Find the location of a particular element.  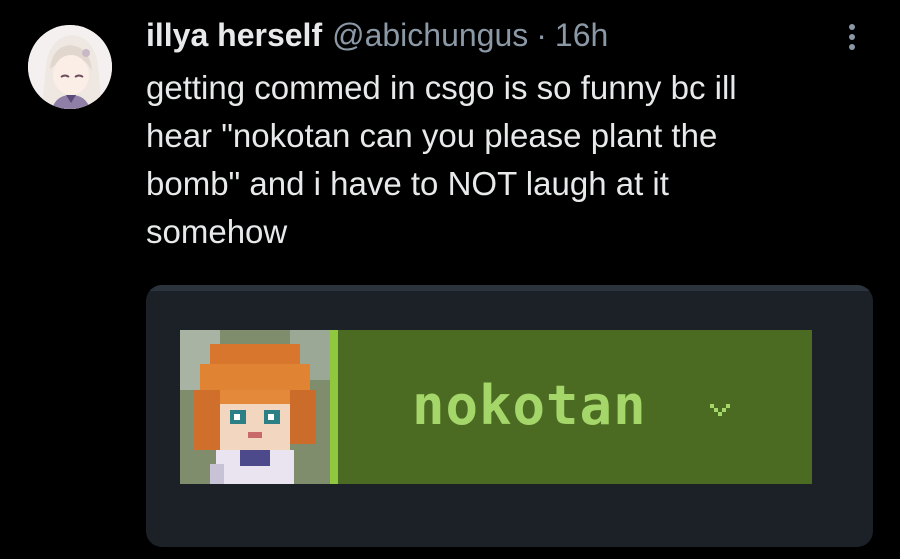

tweet-header: illya herself @abichungus · 16h is located at coordinates (377, 35).